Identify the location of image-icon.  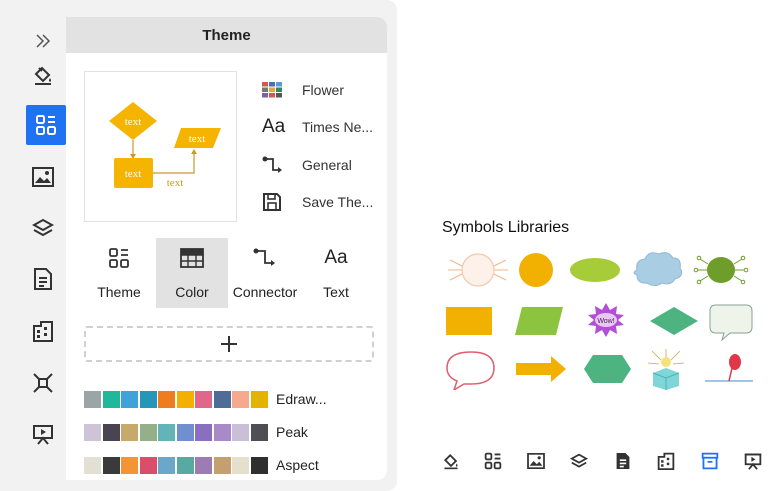
(43, 177).